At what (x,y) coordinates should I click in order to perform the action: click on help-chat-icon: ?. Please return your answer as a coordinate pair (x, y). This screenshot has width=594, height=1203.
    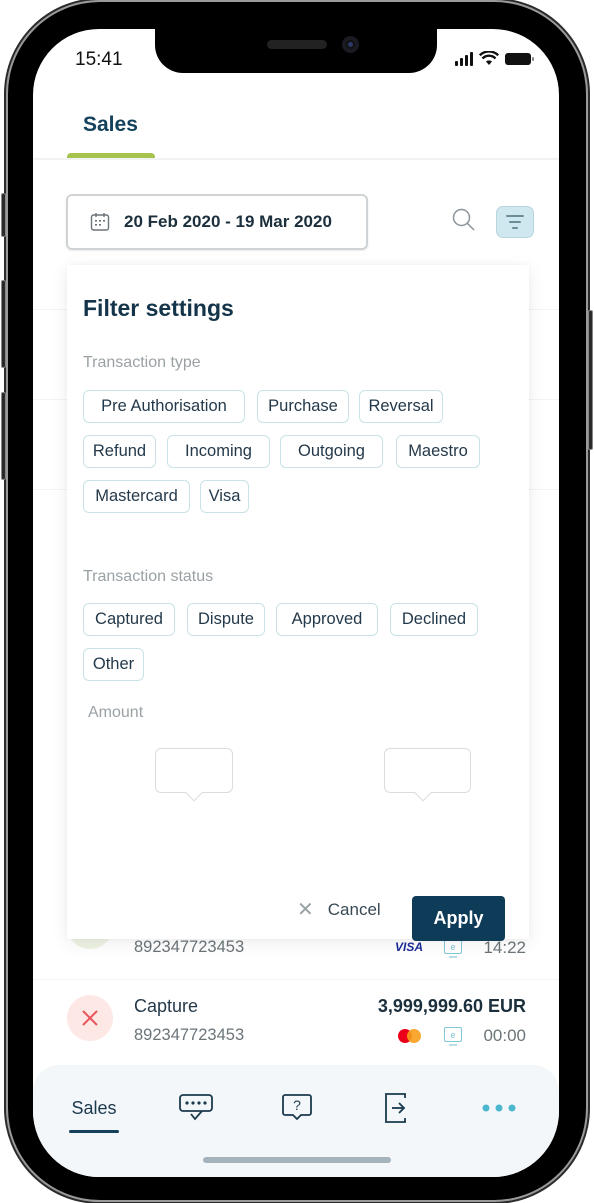
    Looking at the image, I should click on (297, 1107).